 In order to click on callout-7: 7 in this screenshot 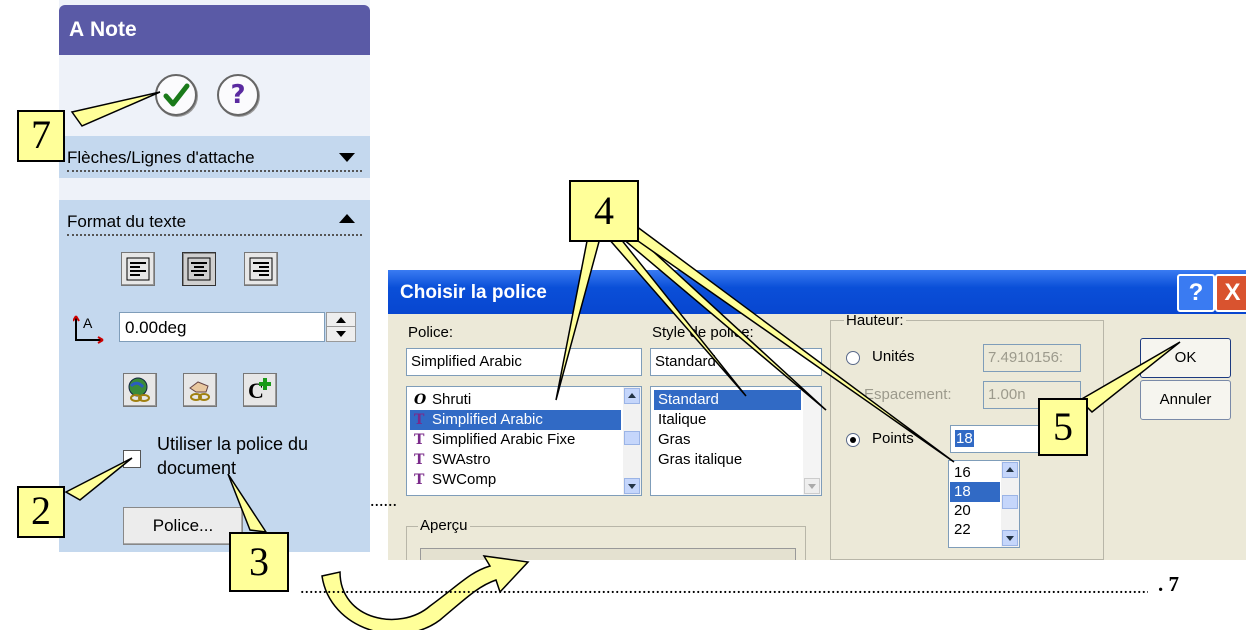, I will do `click(41, 136)`.